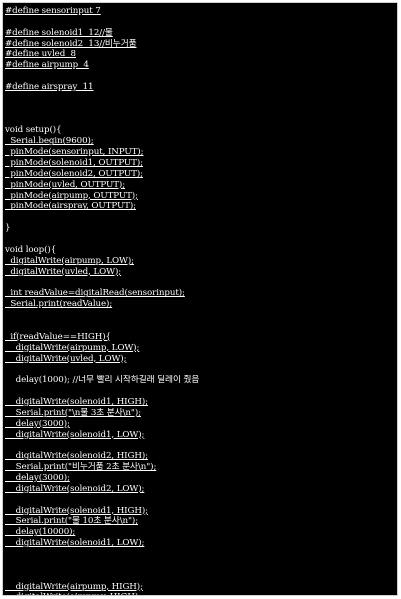 The width and height of the screenshot is (401, 599). What do you see at coordinates (59, 304) in the screenshot?
I see `code-line: Serial.print(readValue);` at bounding box center [59, 304].